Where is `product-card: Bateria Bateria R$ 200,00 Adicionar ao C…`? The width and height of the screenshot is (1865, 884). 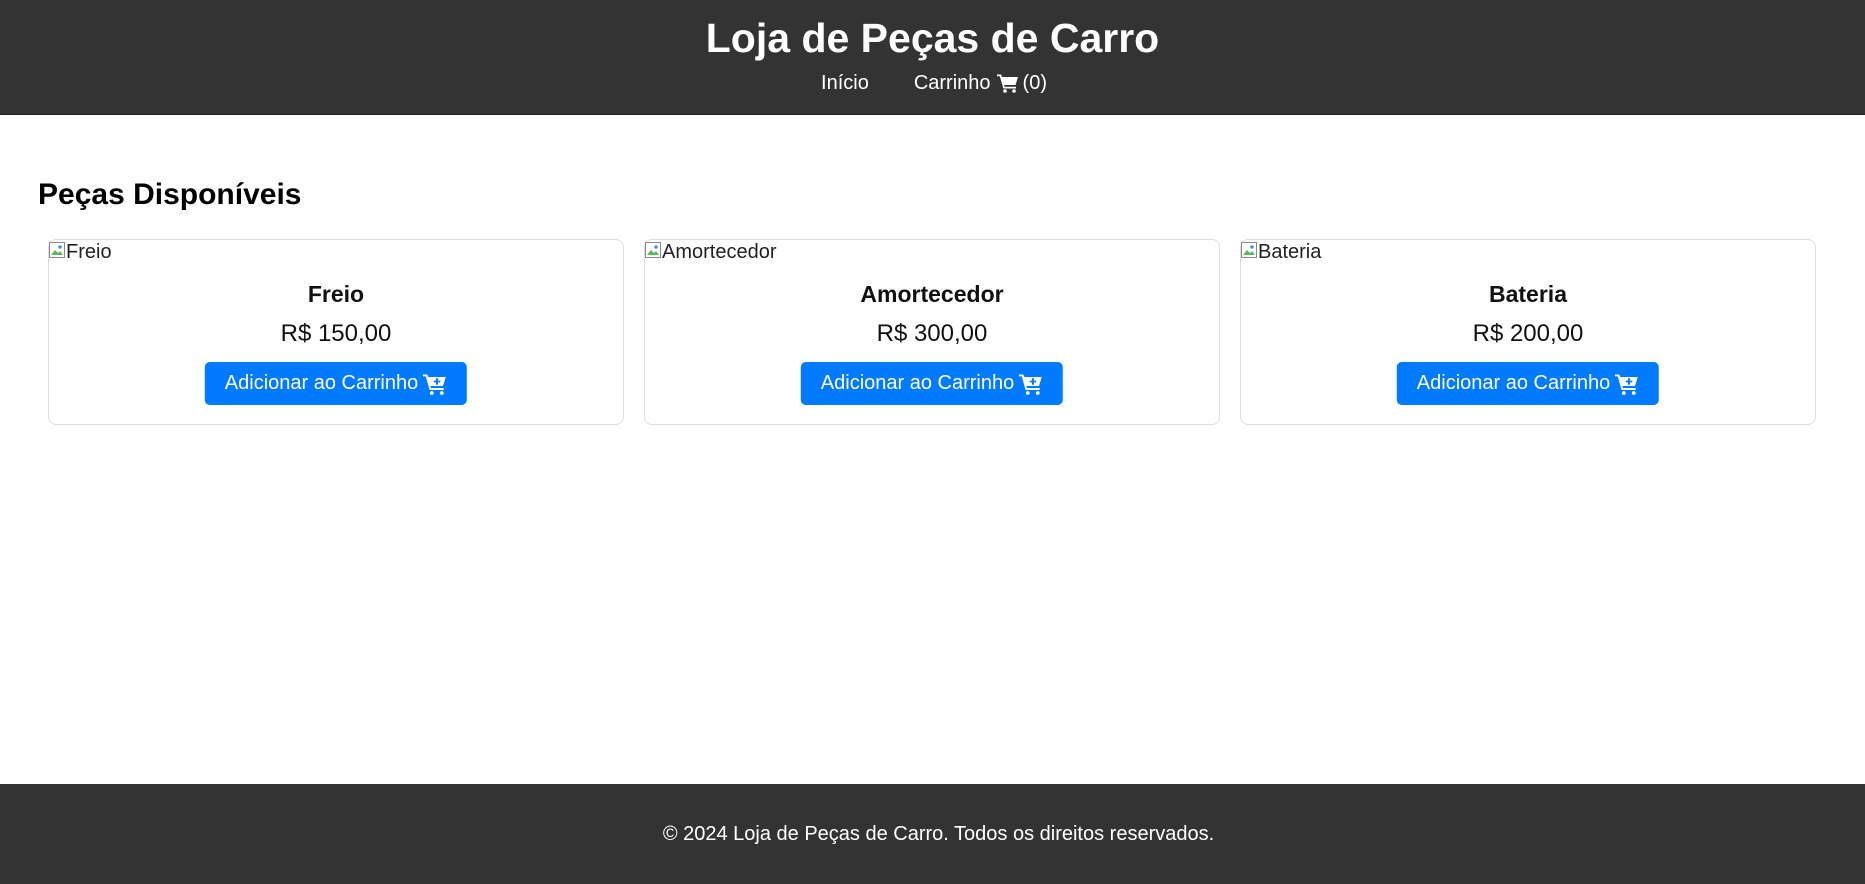
product-card: Bateria Bateria R$ 200,00 Adicionar ao C… is located at coordinates (1528, 332).